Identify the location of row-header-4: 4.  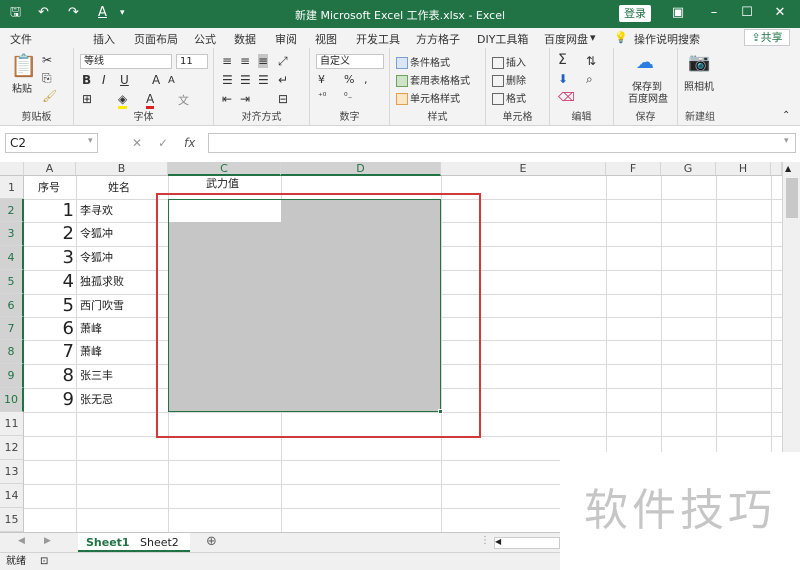
(12, 258).